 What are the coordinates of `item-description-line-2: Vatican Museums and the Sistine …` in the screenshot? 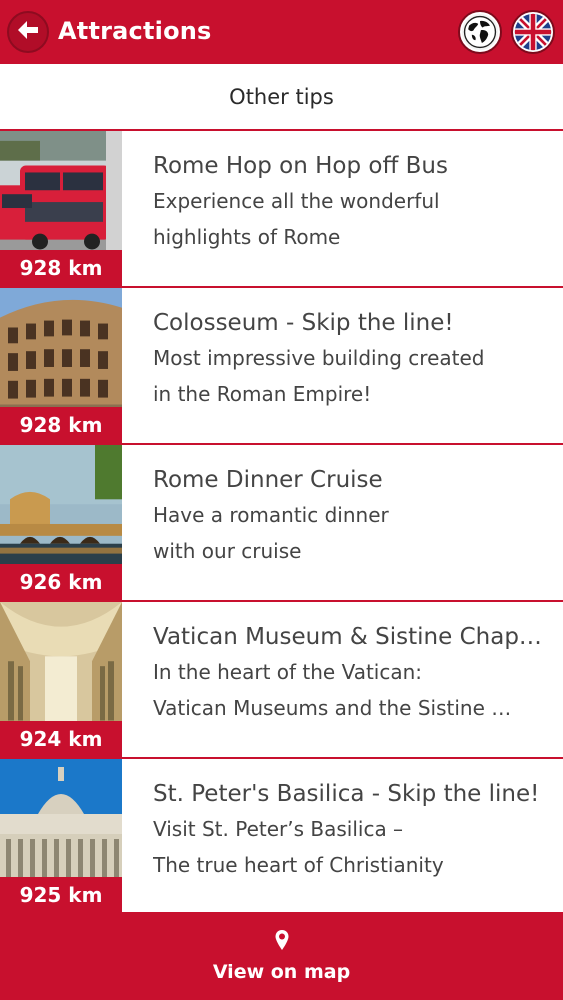 It's located at (332, 708).